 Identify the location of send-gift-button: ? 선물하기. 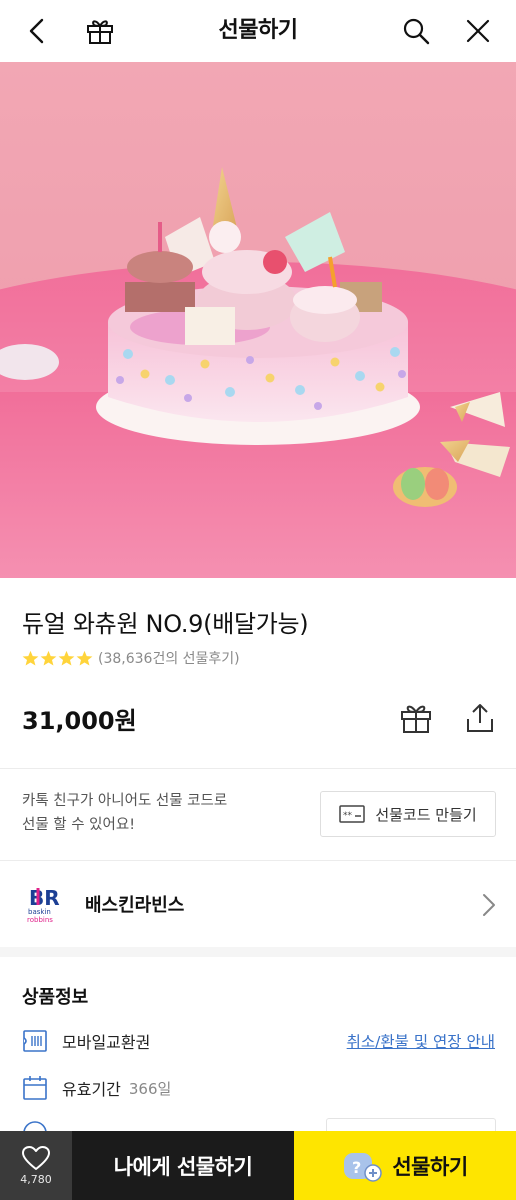
(405, 1165).